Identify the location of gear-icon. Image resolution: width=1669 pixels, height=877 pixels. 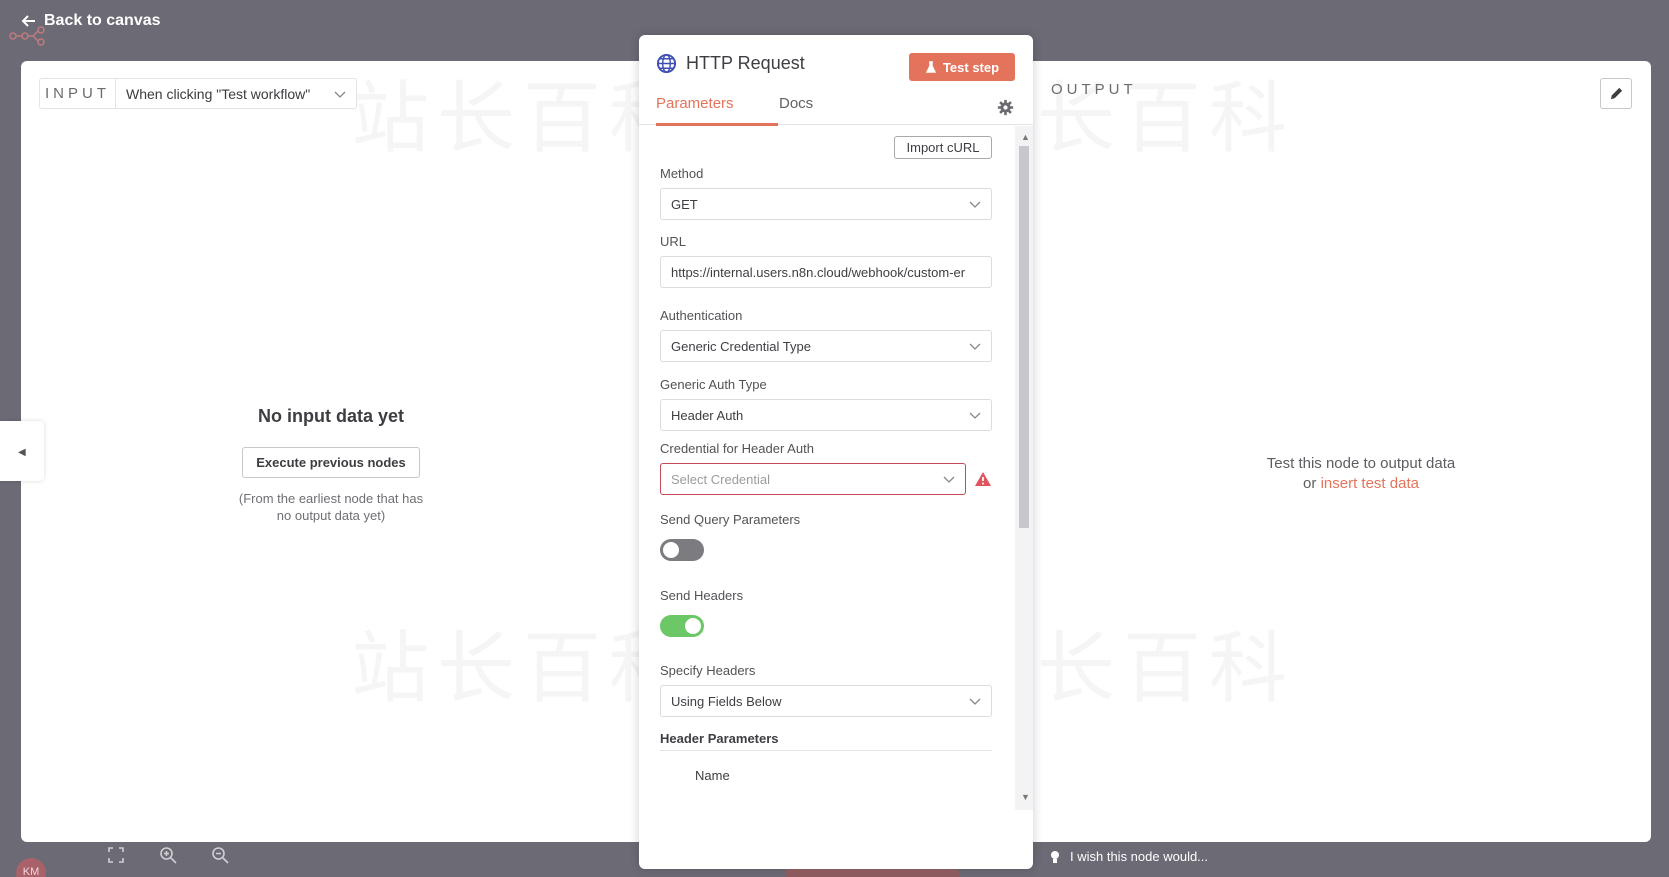
(1005, 107).